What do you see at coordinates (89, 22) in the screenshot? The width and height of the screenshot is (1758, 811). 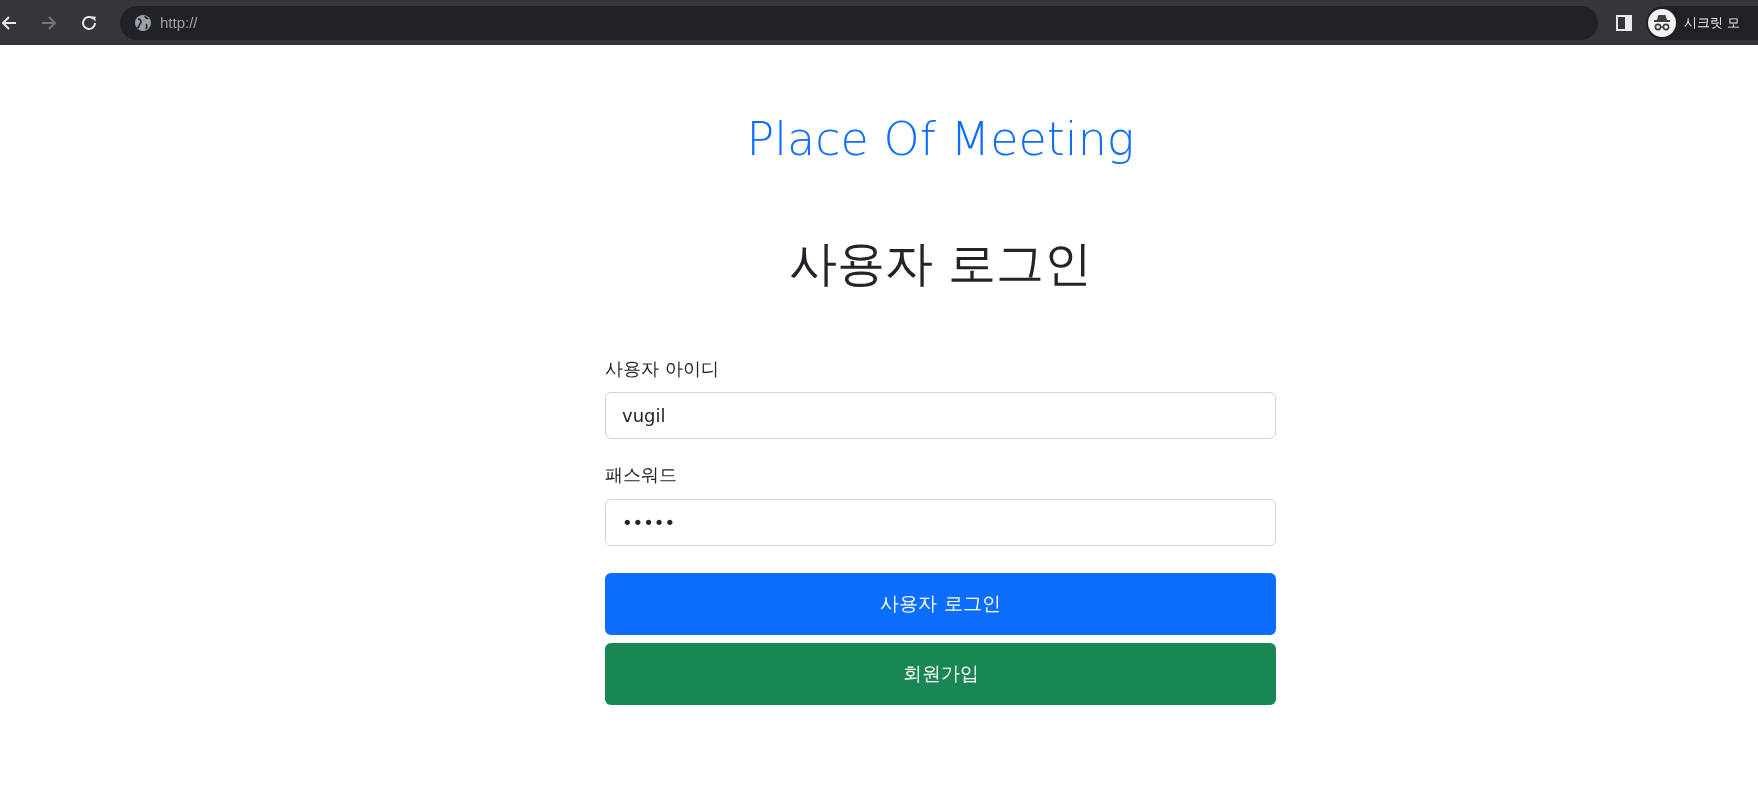 I see `reload-icon` at bounding box center [89, 22].